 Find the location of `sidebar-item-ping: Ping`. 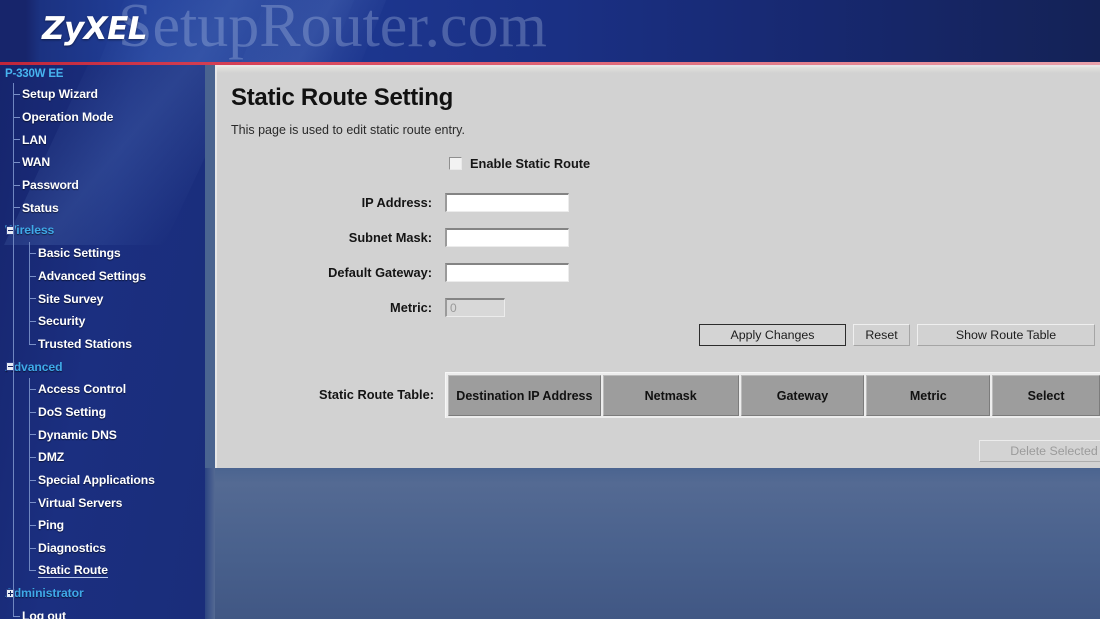

sidebar-item-ping: Ping is located at coordinates (102, 525).